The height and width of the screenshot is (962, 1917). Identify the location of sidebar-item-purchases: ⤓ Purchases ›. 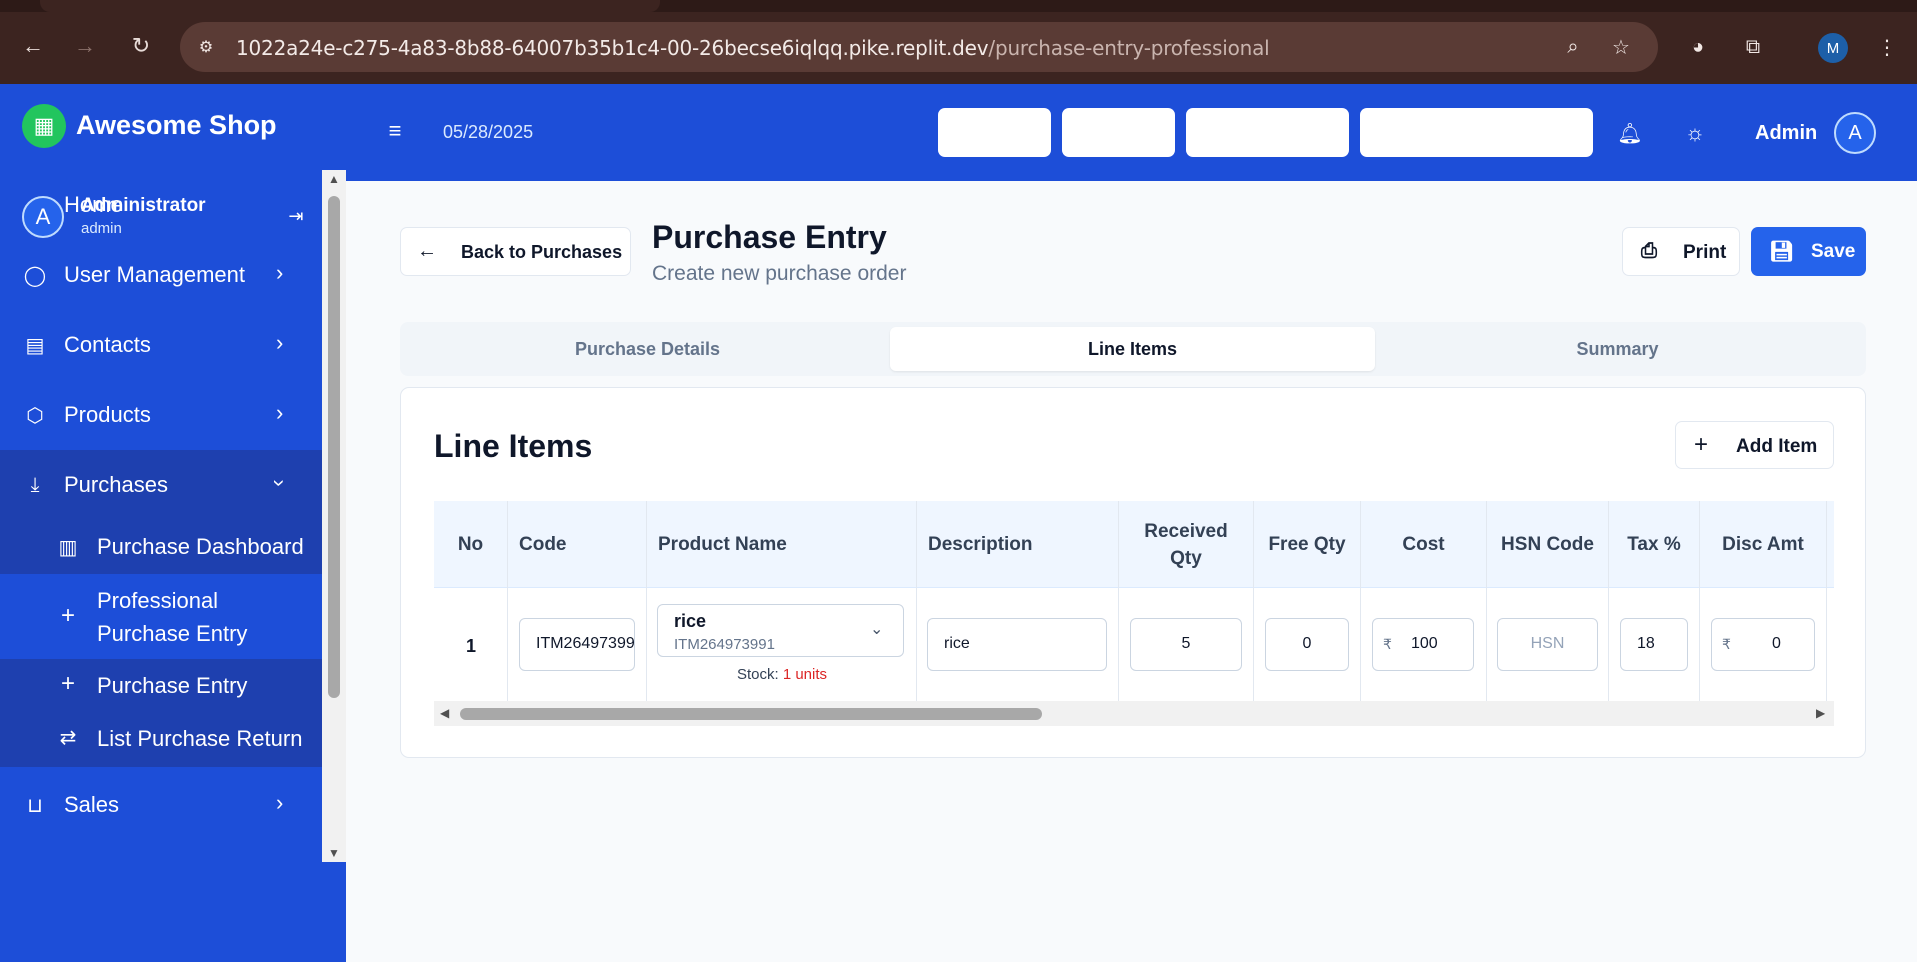
(161, 485).